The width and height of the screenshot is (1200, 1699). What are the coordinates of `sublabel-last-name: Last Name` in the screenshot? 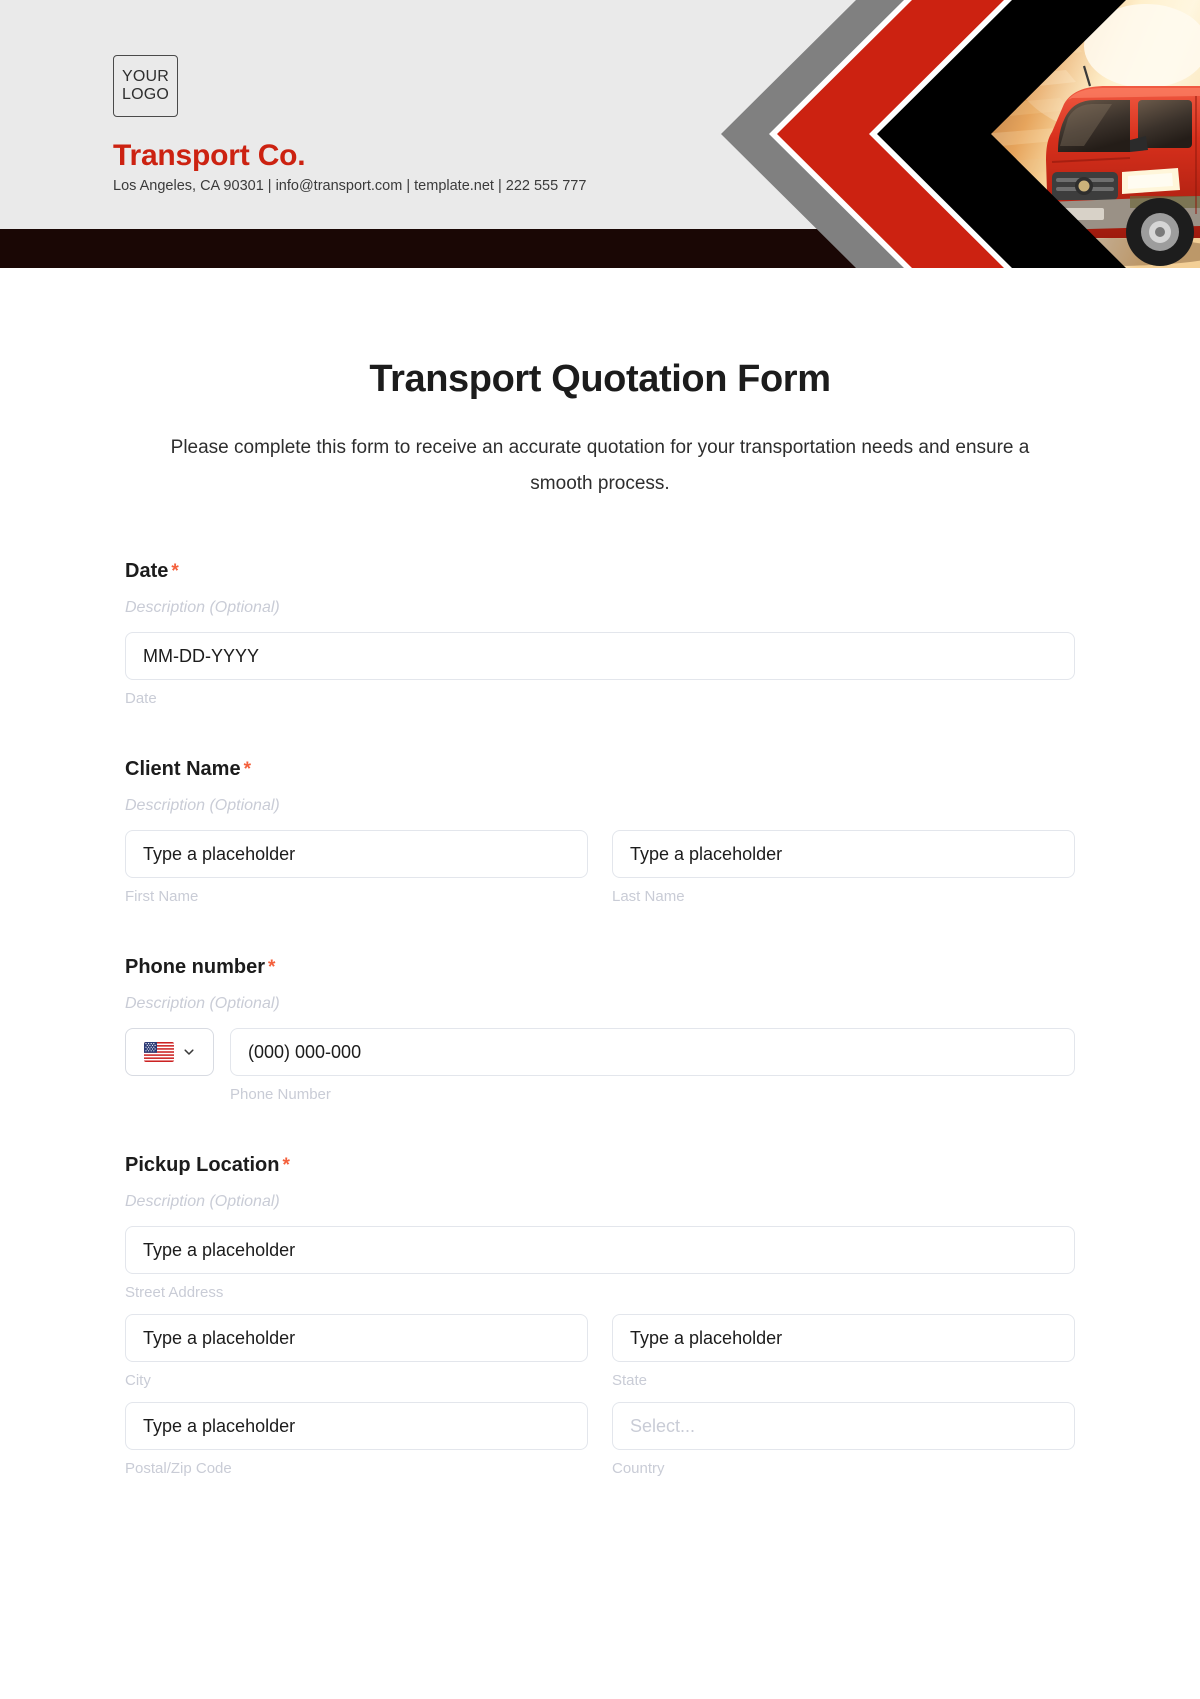 It's located at (648, 896).